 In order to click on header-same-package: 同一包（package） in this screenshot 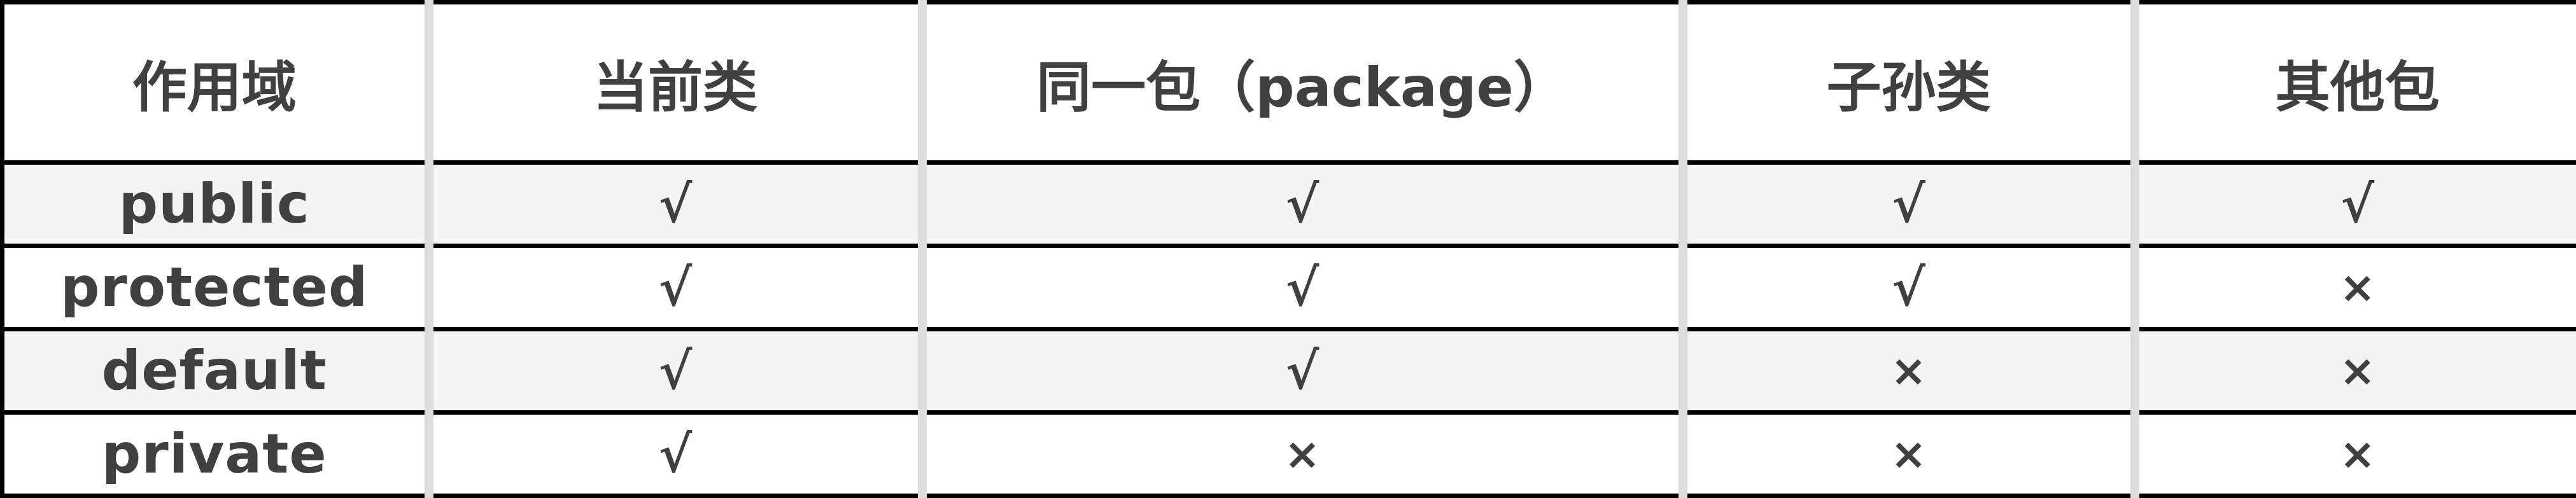, I will do `click(1303, 83)`.